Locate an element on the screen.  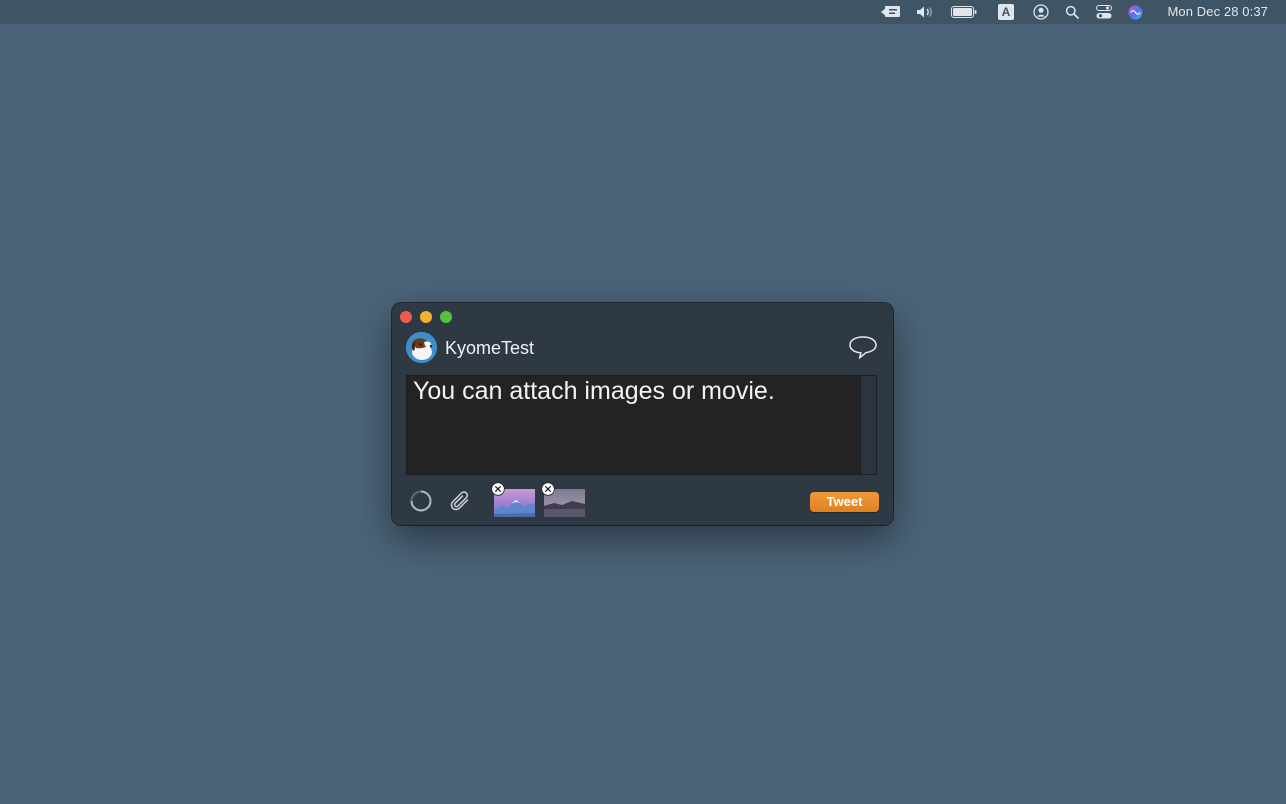
reply-button is located at coordinates (863, 348).